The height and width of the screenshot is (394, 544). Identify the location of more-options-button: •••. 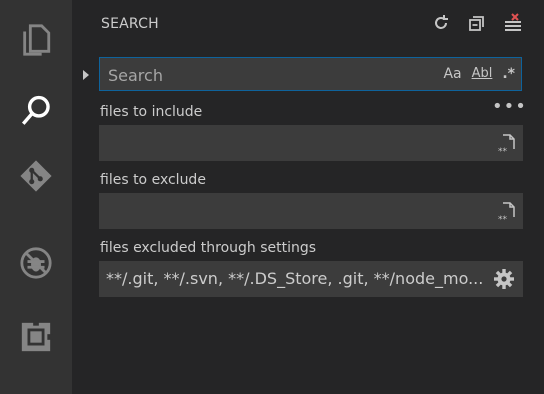
(509, 106).